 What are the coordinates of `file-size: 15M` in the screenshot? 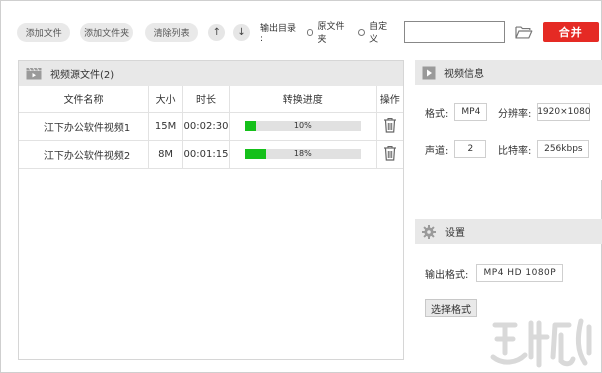 It's located at (165, 126).